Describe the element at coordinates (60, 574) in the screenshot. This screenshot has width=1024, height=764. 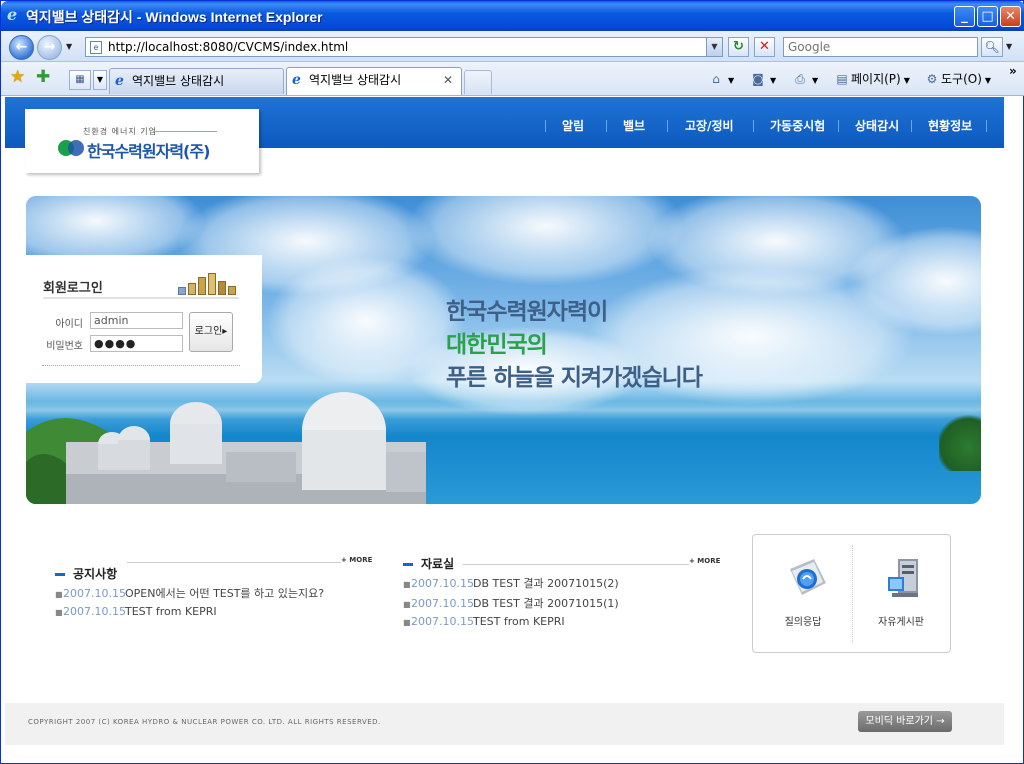
I see `notice-title-marker` at that location.